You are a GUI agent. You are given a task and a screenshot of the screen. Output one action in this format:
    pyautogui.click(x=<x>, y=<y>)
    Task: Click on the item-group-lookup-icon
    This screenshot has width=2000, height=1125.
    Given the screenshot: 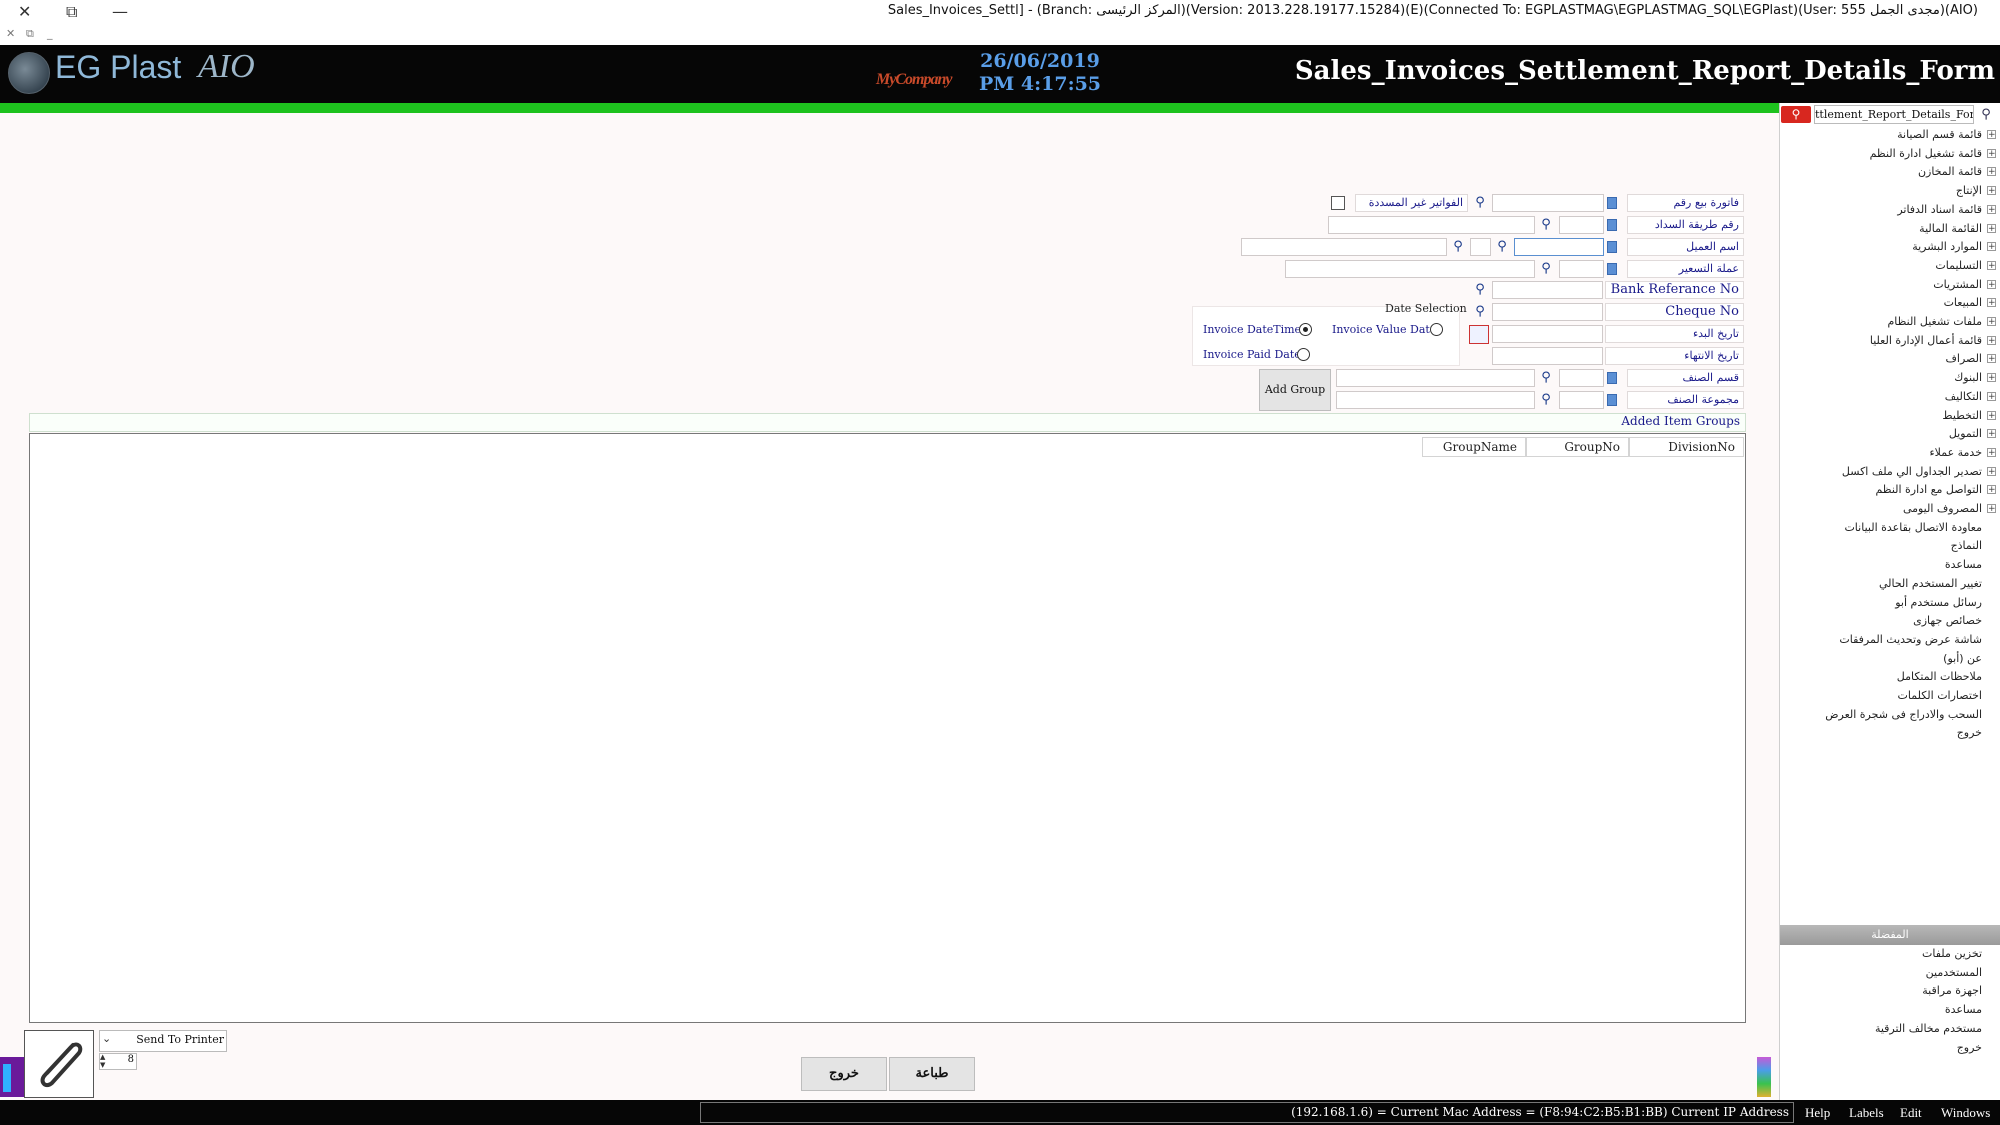 What is the action you would take?
    pyautogui.click(x=1612, y=400)
    